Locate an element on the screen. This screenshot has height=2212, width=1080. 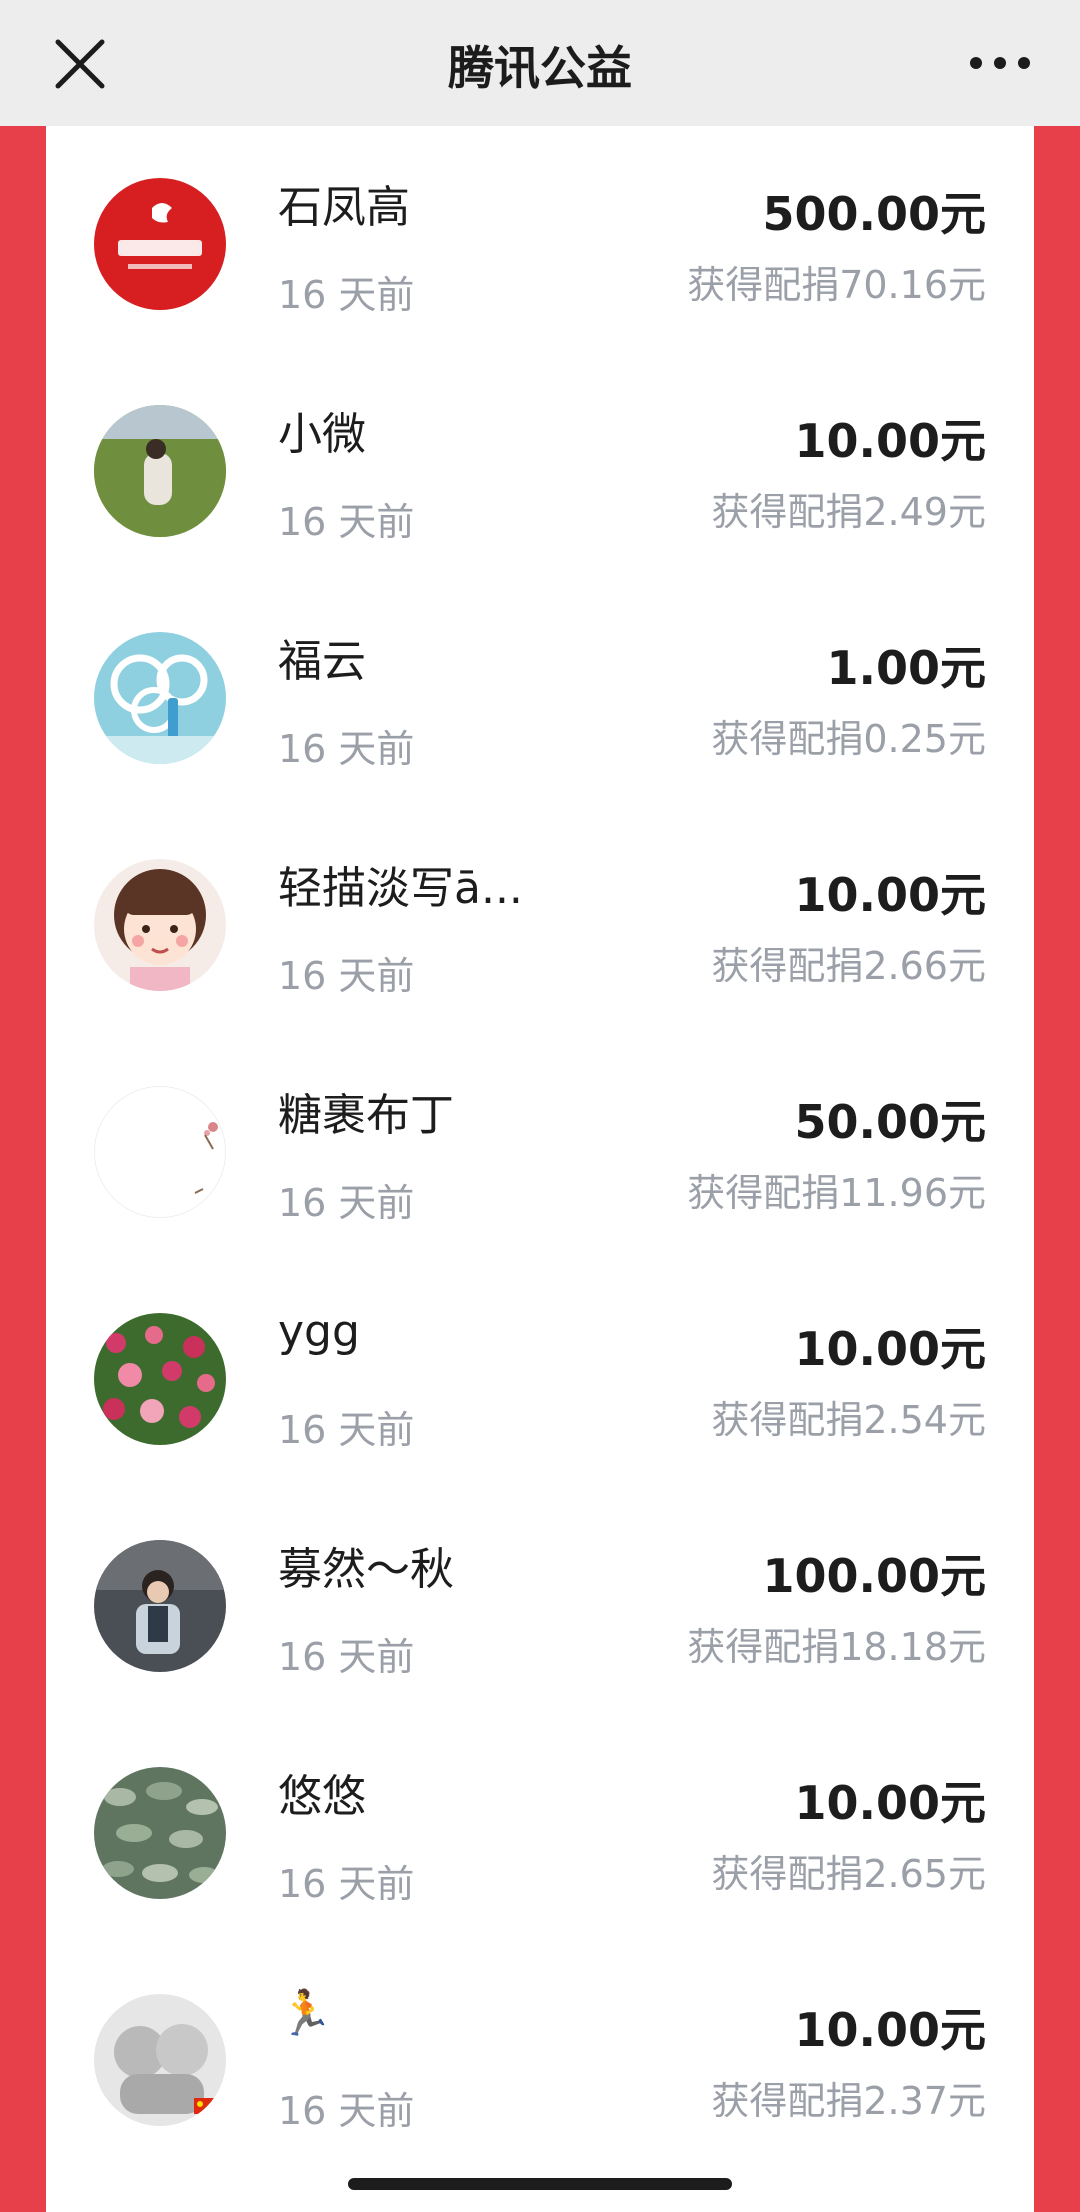
donation-row: 🏃 16 天前 10.00元 获得配捐2.37元 is located at coordinates (540, 2055).